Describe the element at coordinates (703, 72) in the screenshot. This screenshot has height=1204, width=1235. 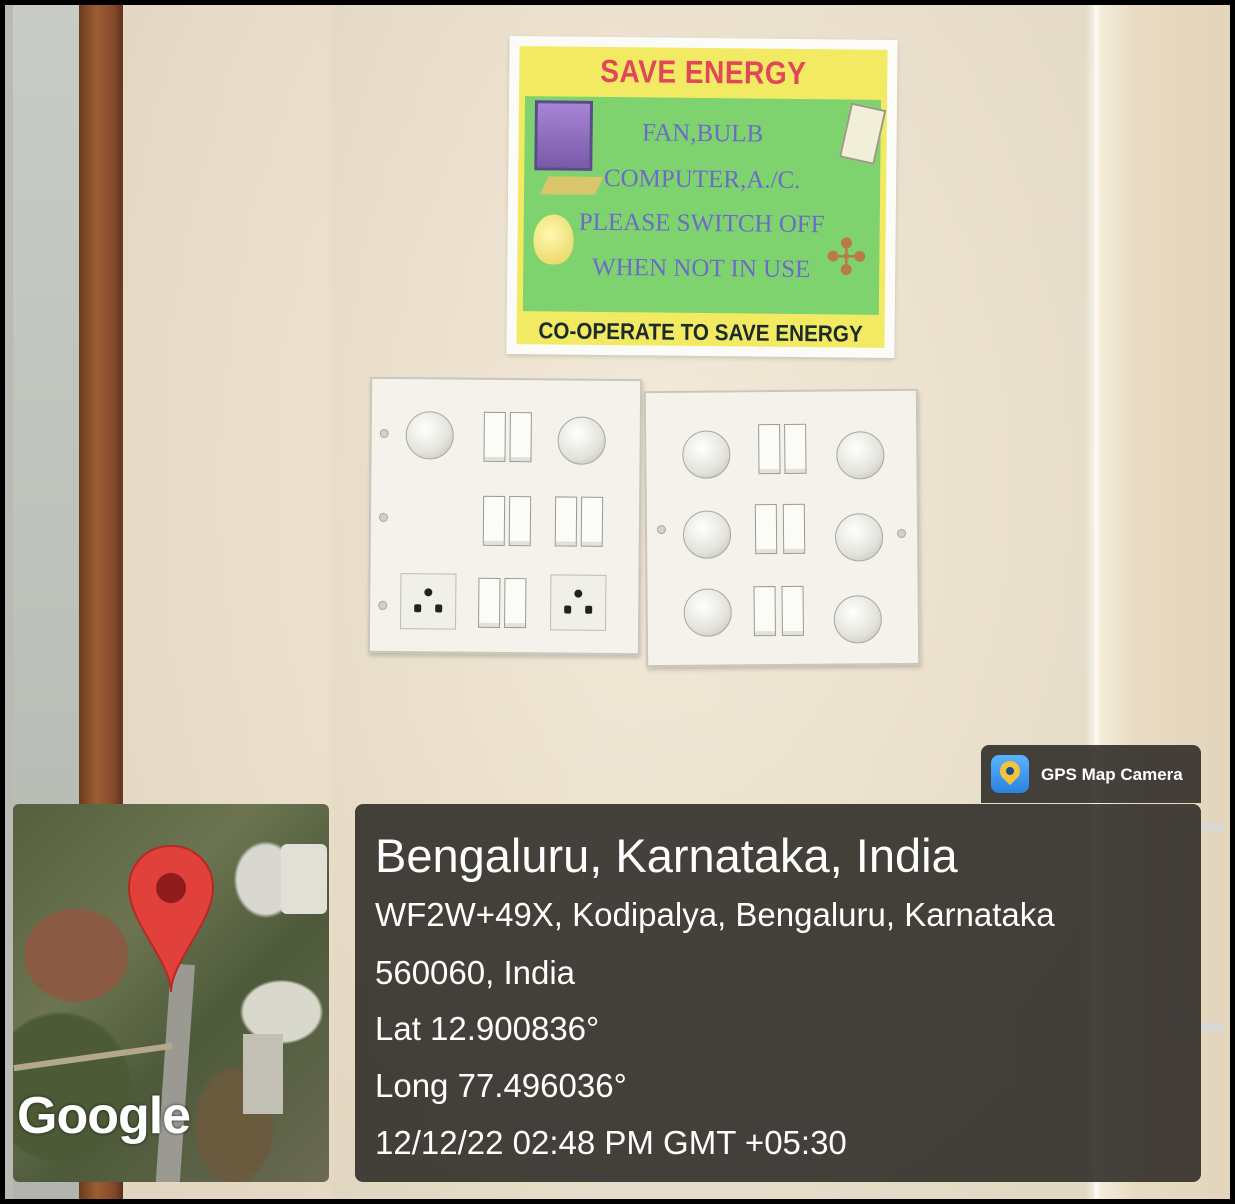
I see `sign-title: SAVE ENERGY` at that location.